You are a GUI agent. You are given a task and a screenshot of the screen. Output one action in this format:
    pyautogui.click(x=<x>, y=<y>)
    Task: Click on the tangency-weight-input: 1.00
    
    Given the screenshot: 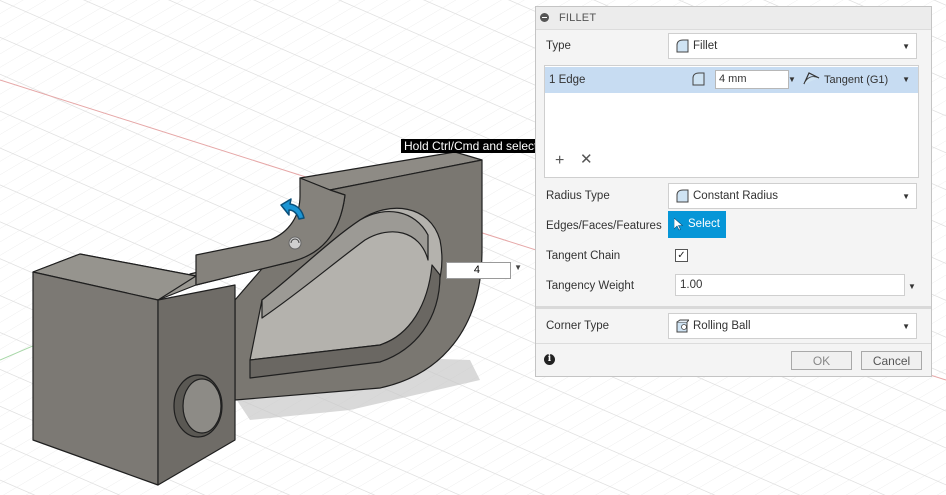 What is the action you would take?
    pyautogui.click(x=790, y=285)
    